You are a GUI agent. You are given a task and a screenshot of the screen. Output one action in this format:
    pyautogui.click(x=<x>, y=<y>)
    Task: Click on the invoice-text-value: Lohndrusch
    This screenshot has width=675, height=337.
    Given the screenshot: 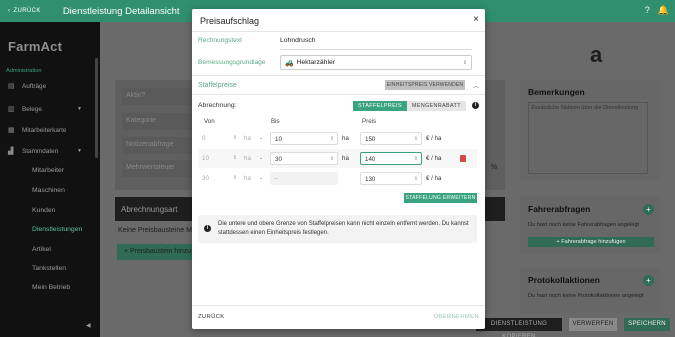 What is the action you would take?
    pyautogui.click(x=298, y=40)
    